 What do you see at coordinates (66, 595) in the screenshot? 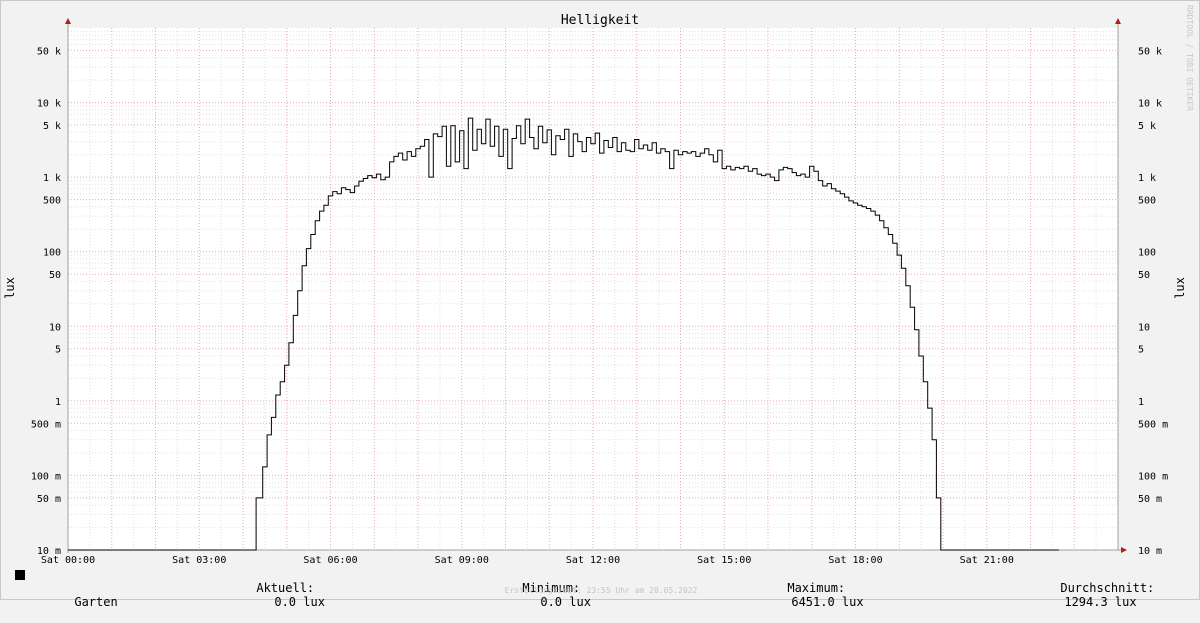
I see `legend-series: Garten` at bounding box center [66, 595].